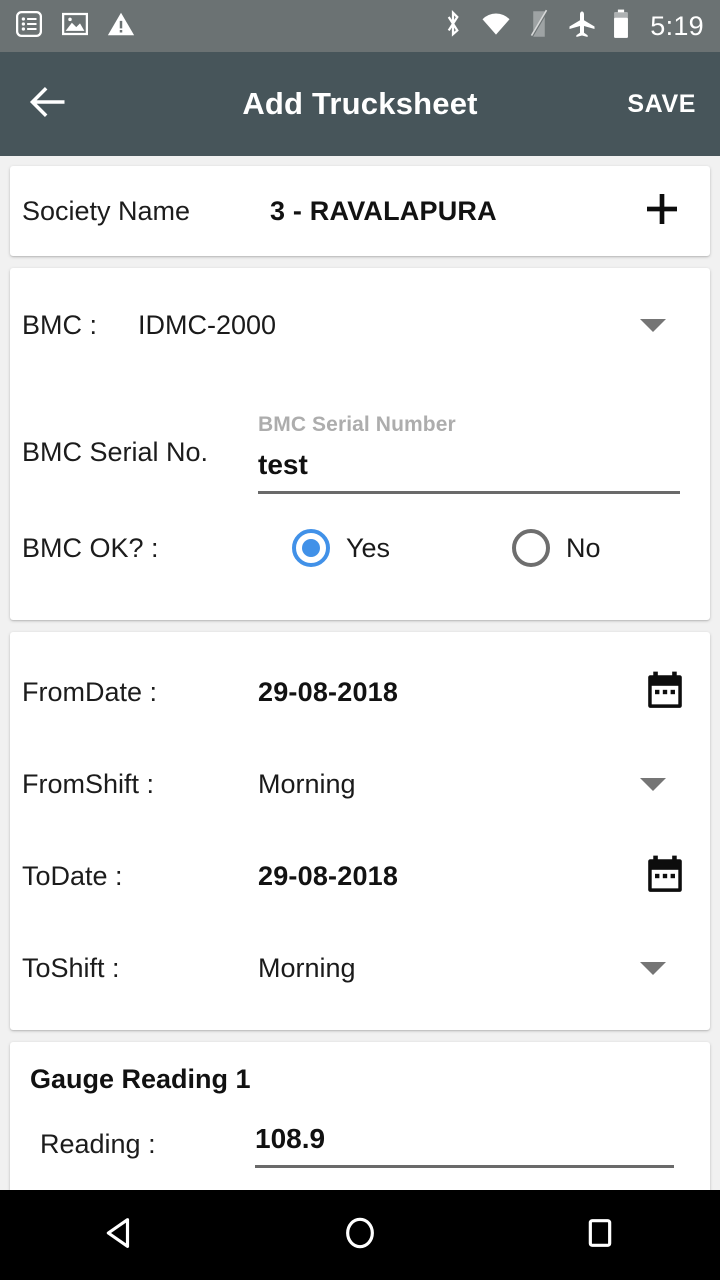  What do you see at coordinates (449, 968) in the screenshot?
I see `to-shift-value: Morning` at bounding box center [449, 968].